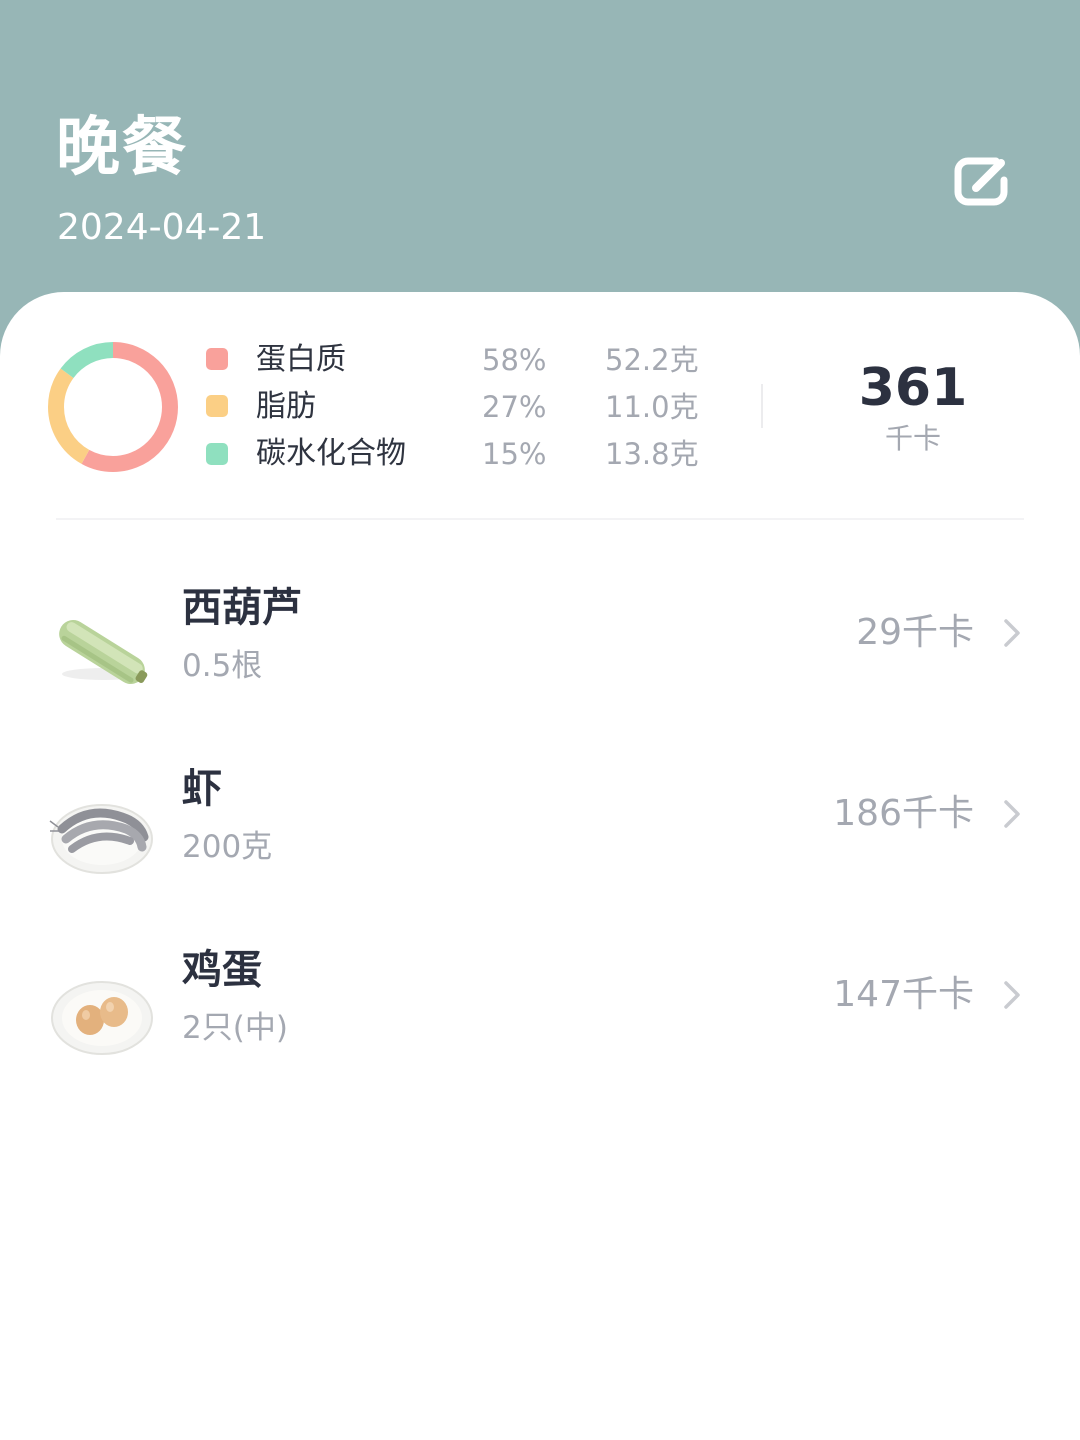  I want to click on fat-percent: 27%, so click(514, 407).